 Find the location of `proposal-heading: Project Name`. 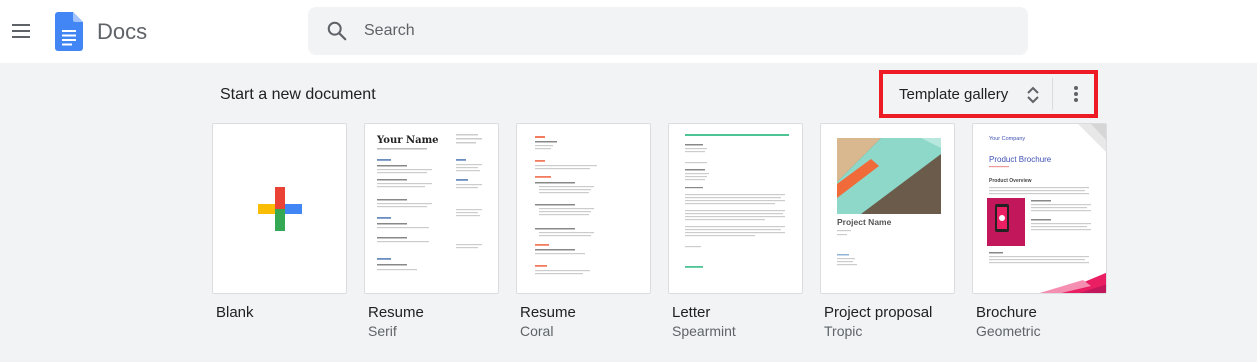

proposal-heading: Project Name is located at coordinates (864, 222).